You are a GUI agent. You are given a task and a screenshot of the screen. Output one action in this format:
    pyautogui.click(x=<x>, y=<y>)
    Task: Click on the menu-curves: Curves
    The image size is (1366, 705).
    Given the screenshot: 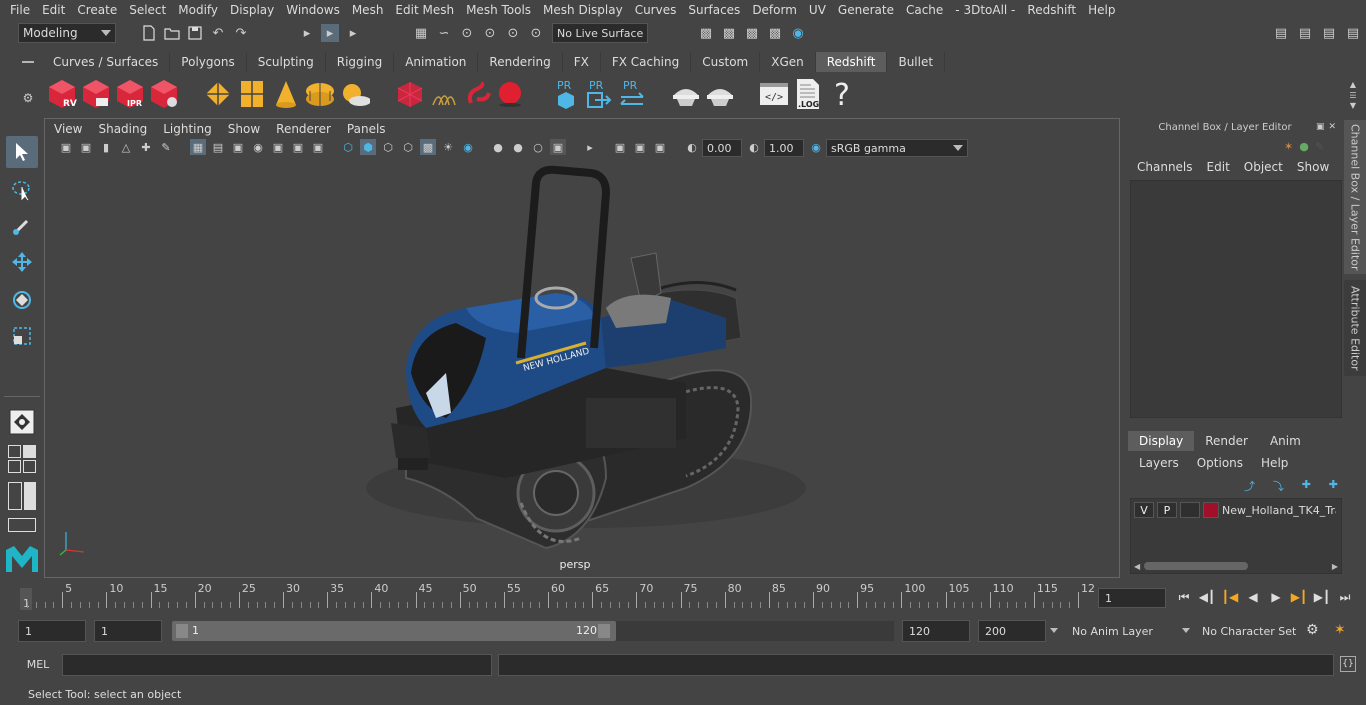 What is the action you would take?
    pyautogui.click(x=656, y=10)
    